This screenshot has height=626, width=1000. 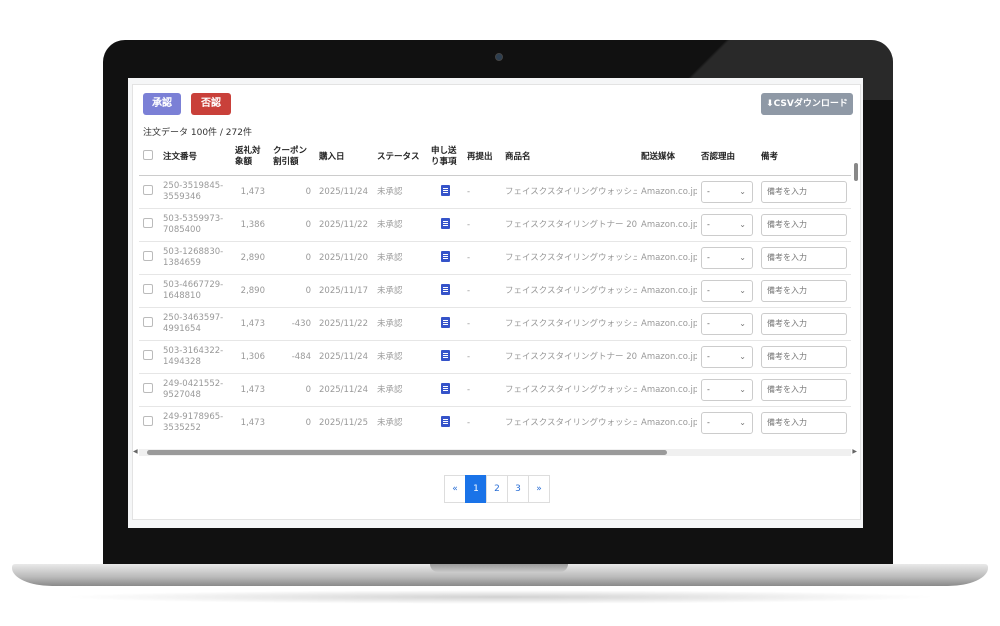 What do you see at coordinates (211, 104) in the screenshot?
I see `reject-button: 否認` at bounding box center [211, 104].